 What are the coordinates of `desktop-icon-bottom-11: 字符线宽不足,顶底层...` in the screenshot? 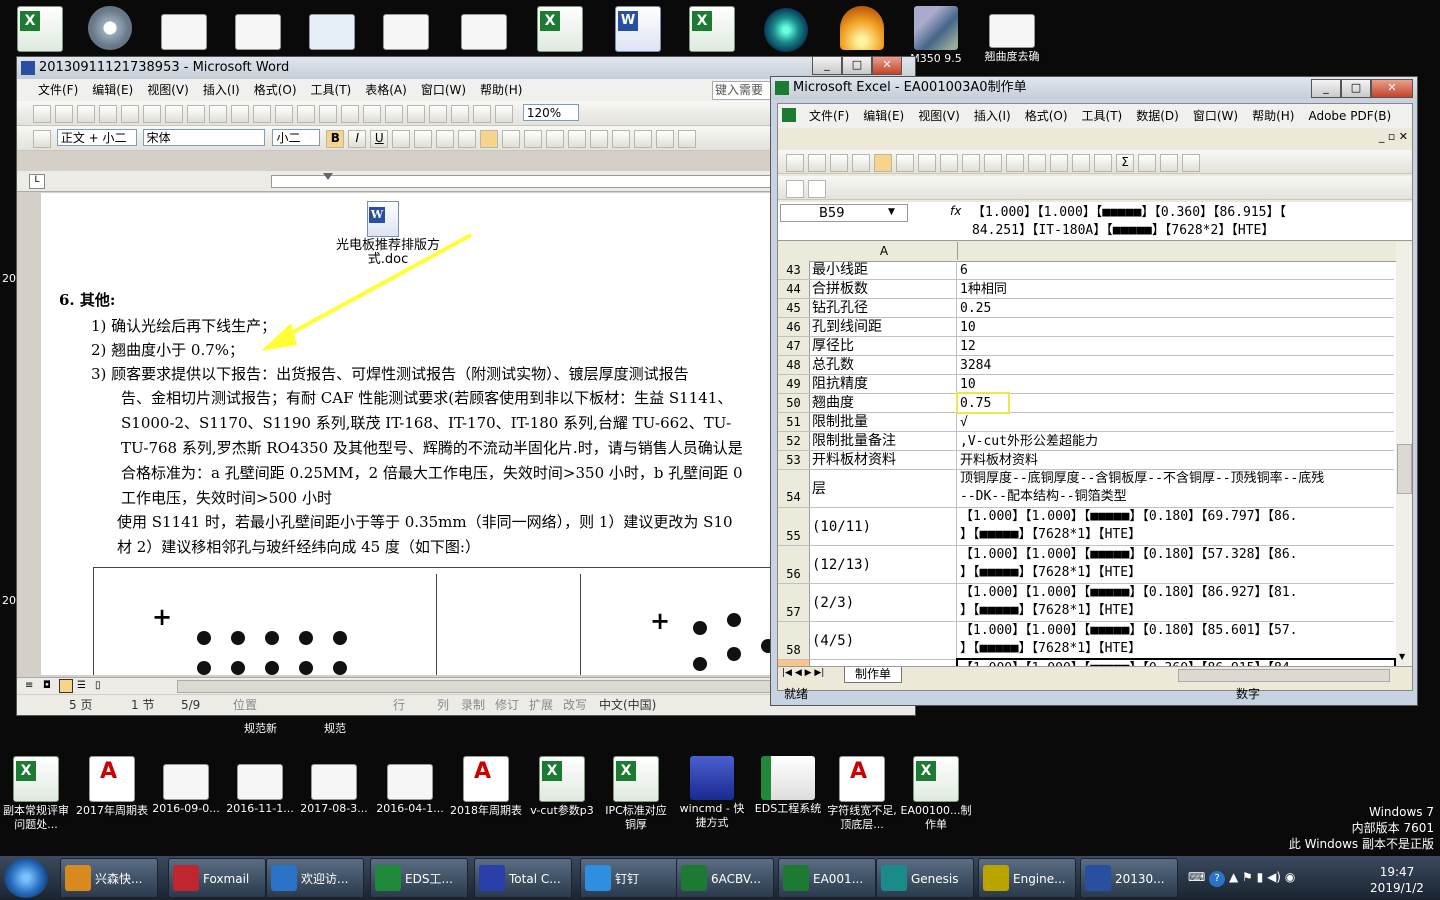 It's located at (862, 794).